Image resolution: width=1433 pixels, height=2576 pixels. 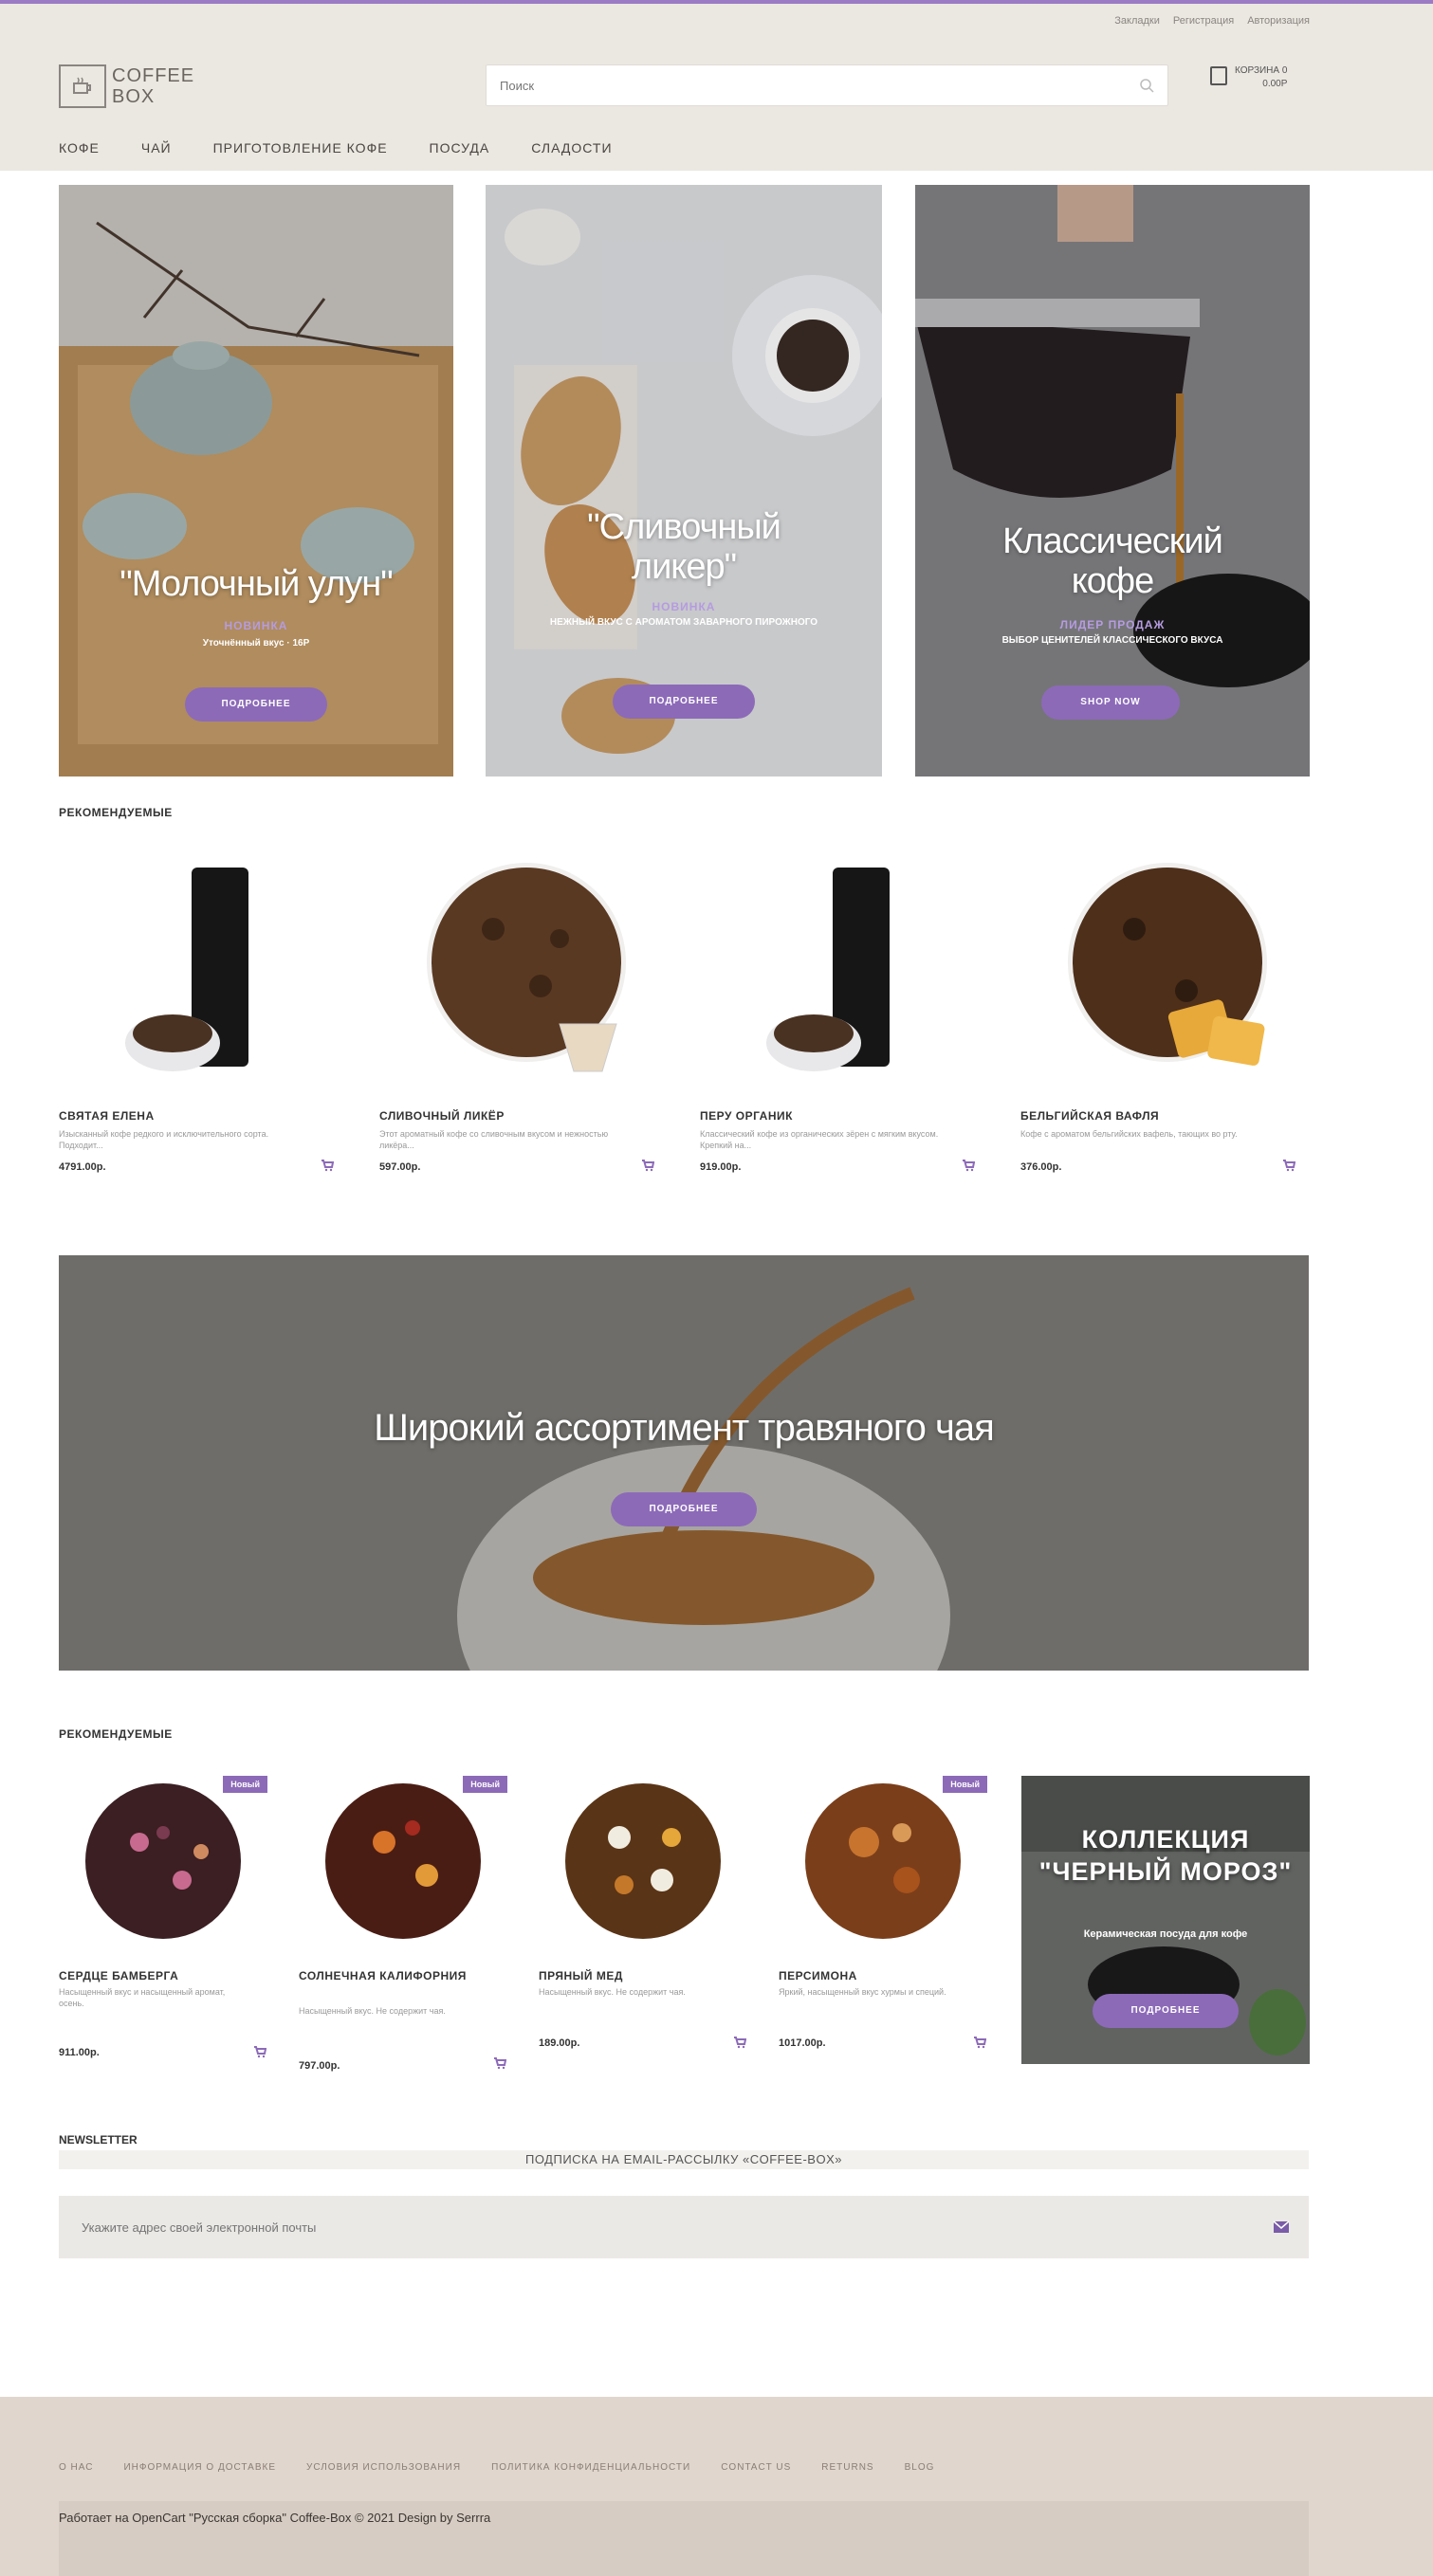 I want to click on product-name: ПЕРУ ОРГАНИК, so click(x=746, y=1116).